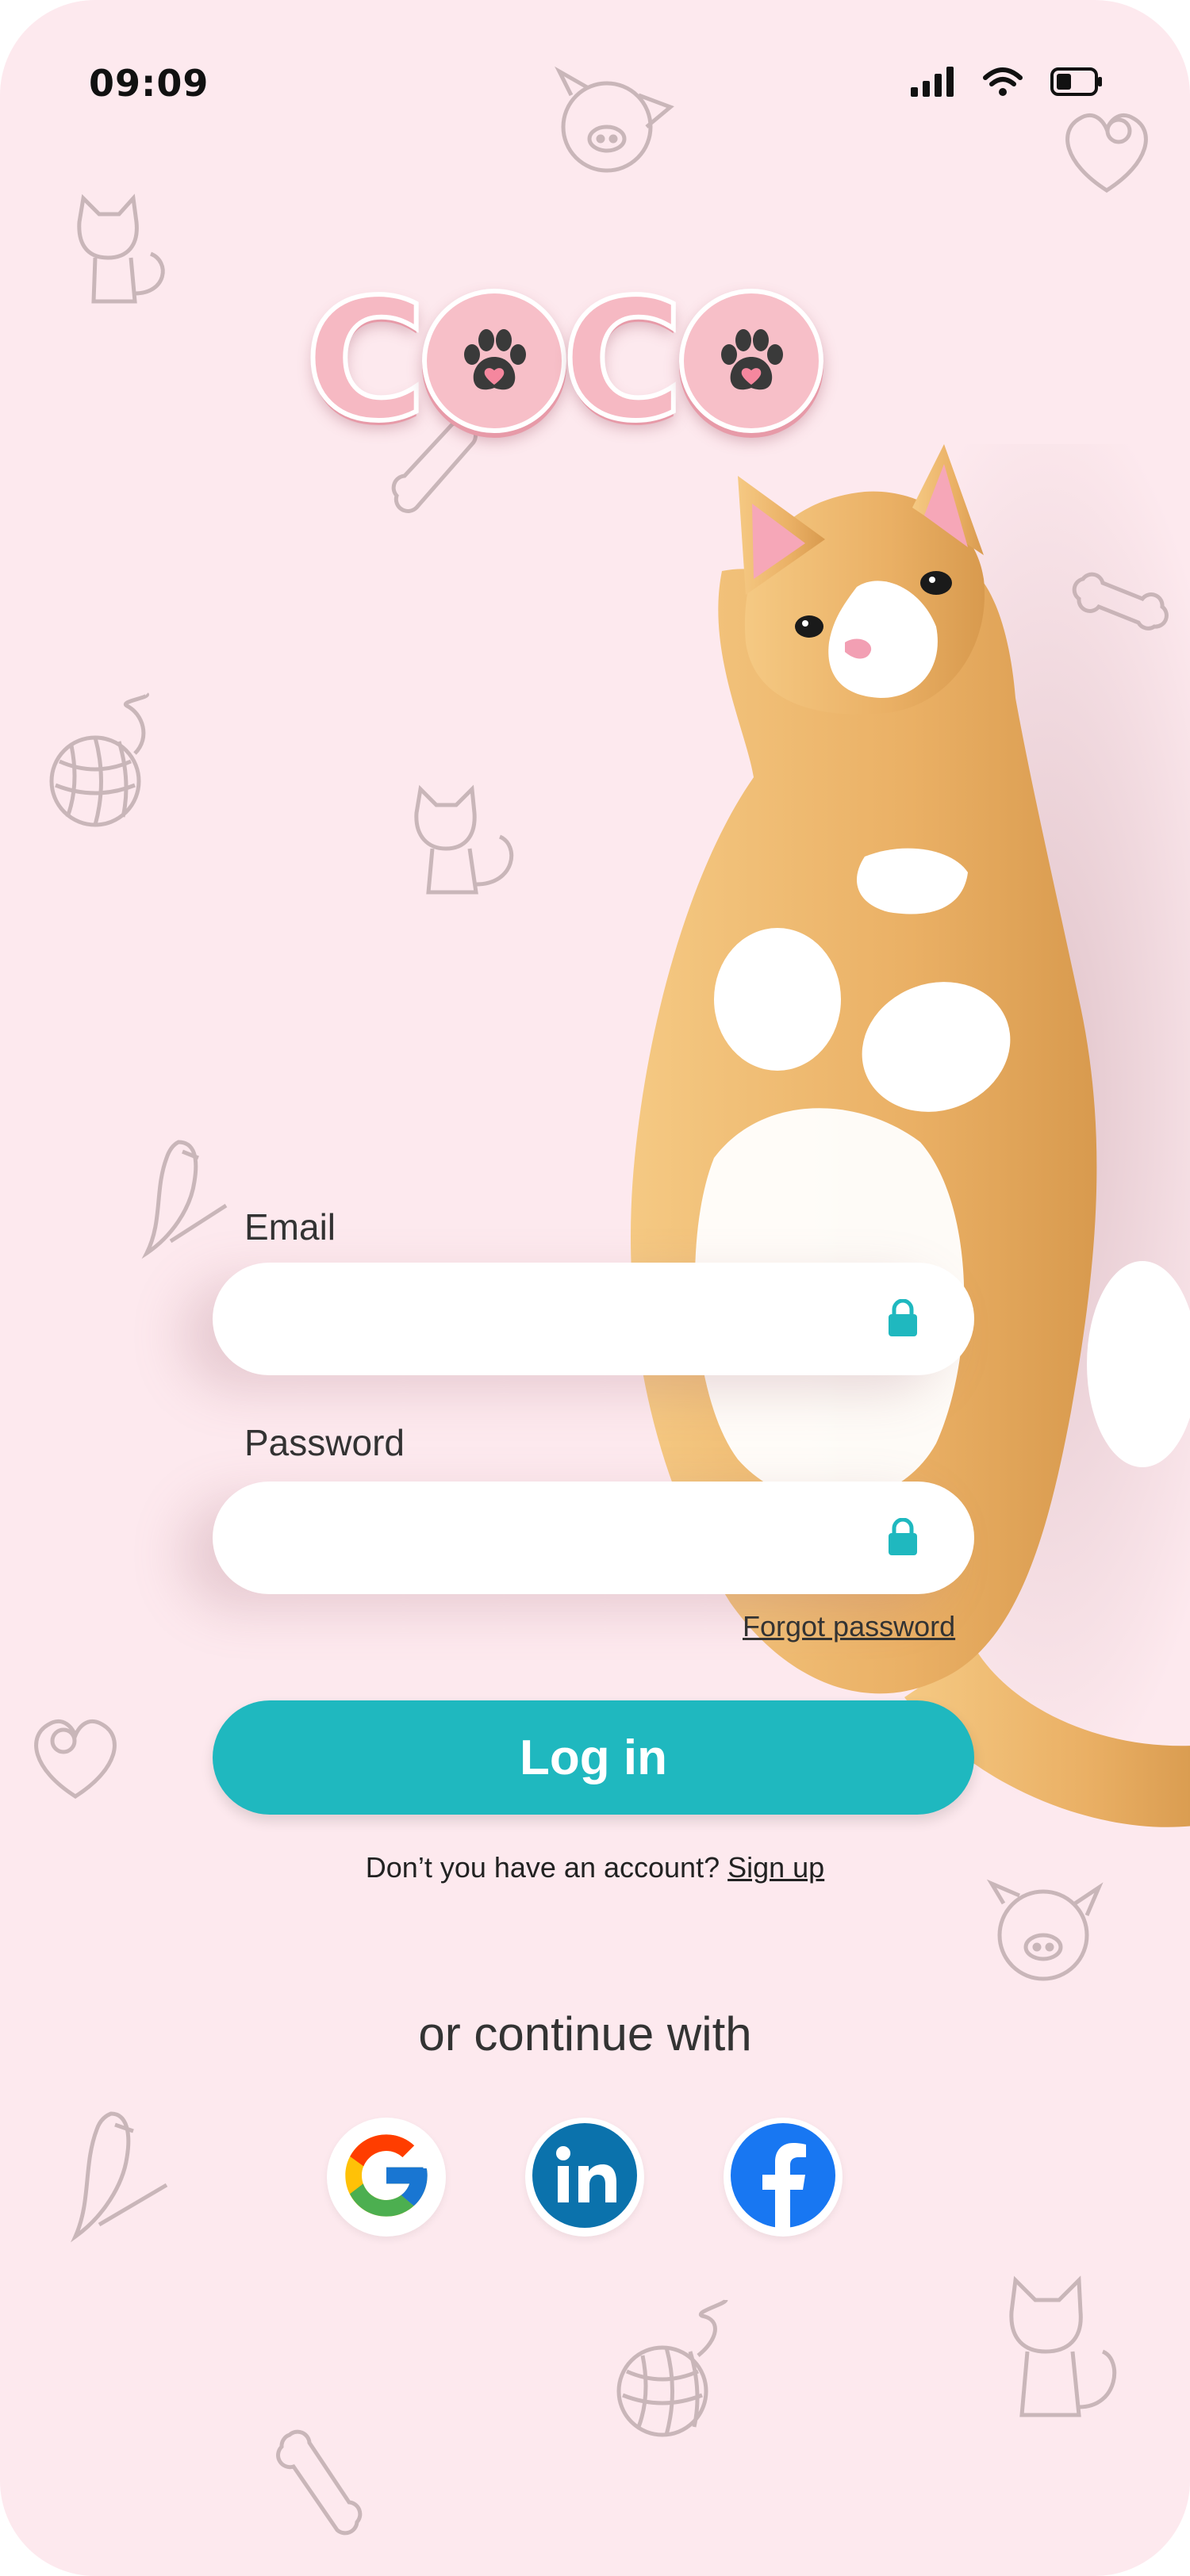 The image size is (1190, 2576). Describe the element at coordinates (571, 1539) in the screenshot. I see `password-field` at that location.